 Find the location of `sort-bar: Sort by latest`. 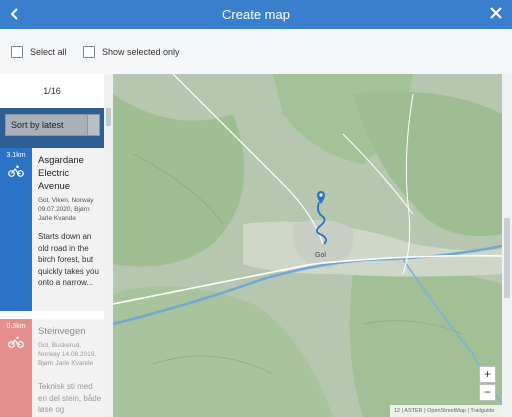

sort-bar: Sort by latest is located at coordinates (52, 128).